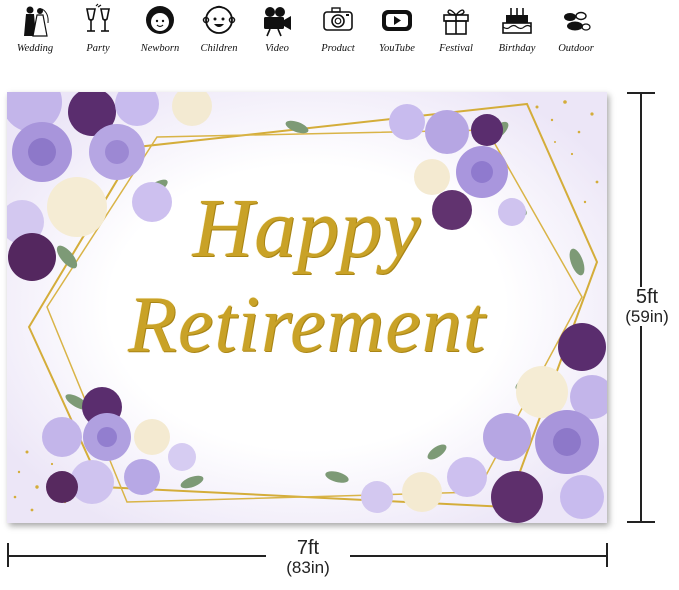 The width and height of the screenshot is (679, 590). Describe the element at coordinates (397, 48) in the screenshot. I see `category-label: YouTube` at that location.